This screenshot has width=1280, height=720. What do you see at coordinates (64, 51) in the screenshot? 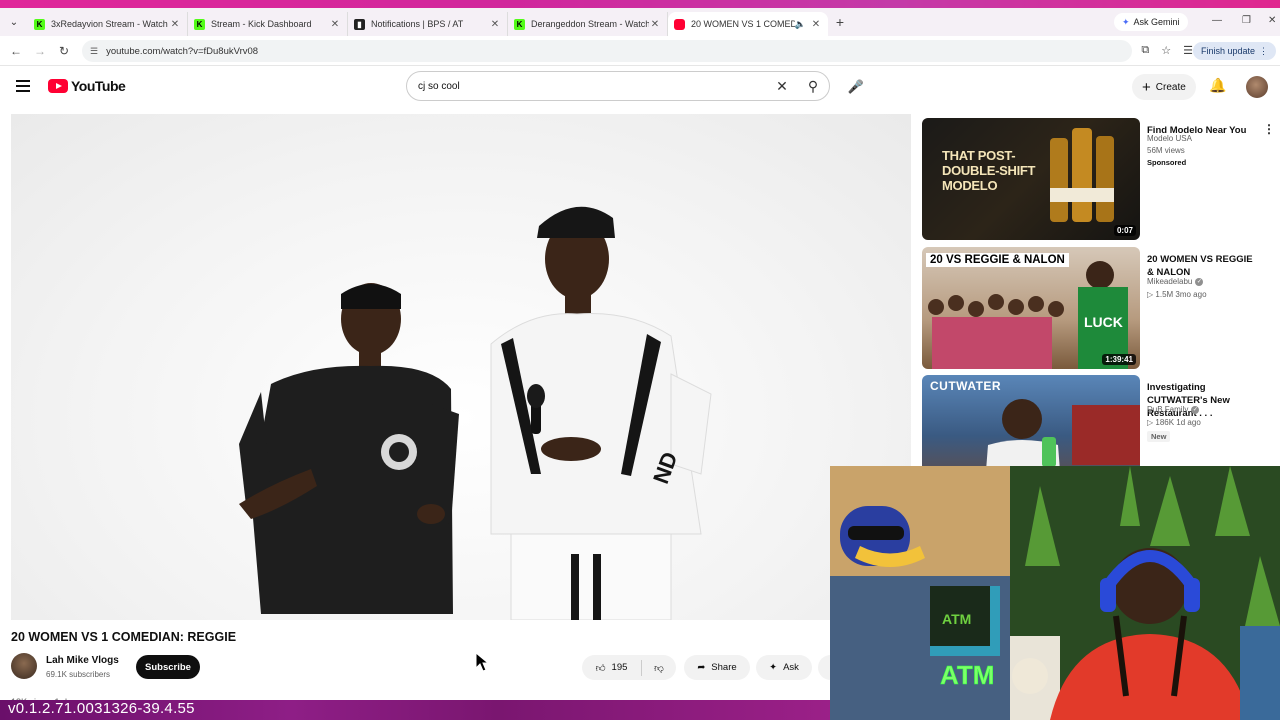
I see `reload-icon: ↻` at bounding box center [64, 51].